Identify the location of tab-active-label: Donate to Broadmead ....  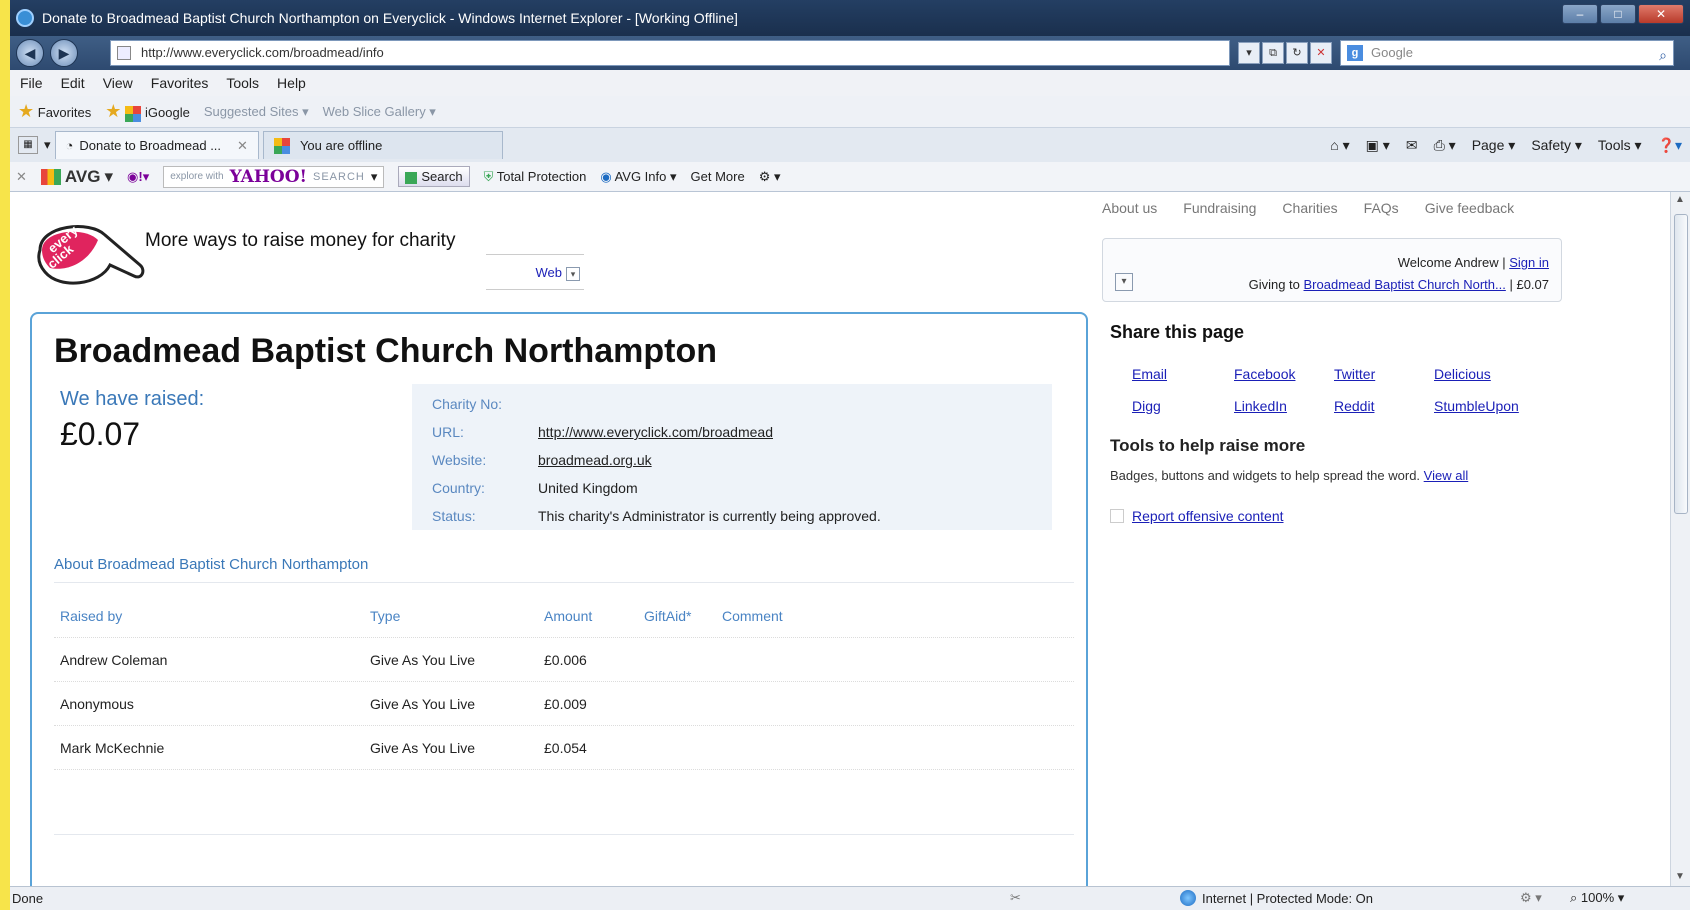
(150, 145).